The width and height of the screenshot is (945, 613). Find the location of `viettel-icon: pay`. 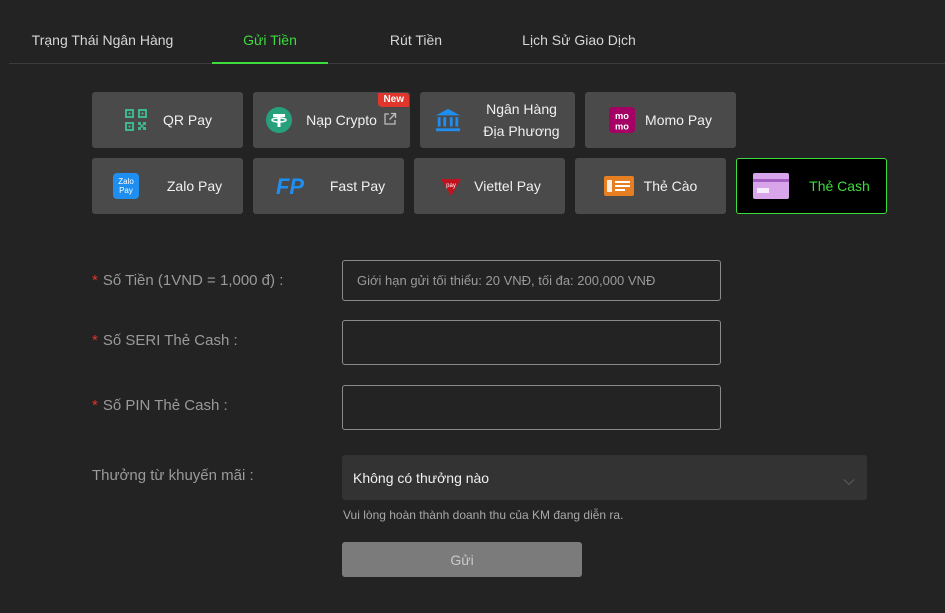

viettel-icon: pay is located at coordinates (451, 186).